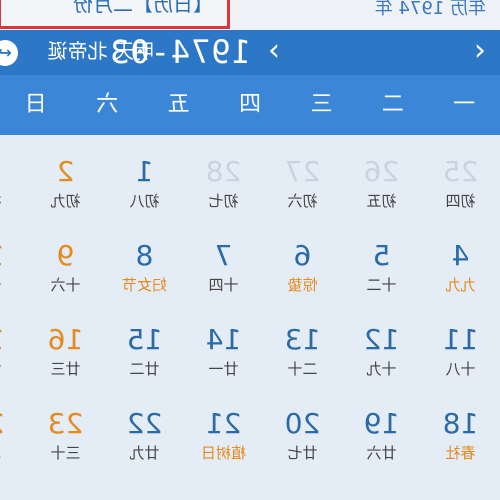 The width and height of the screenshot is (500, 500). Describe the element at coordinates (381, 255) in the screenshot. I see `day-number: 5` at that location.